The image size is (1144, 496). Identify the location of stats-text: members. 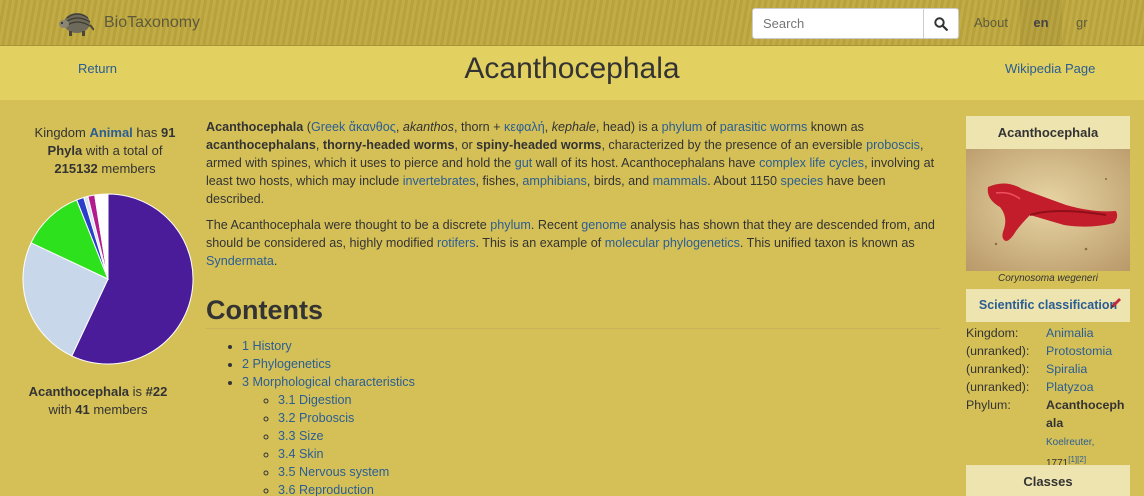
(126, 168).